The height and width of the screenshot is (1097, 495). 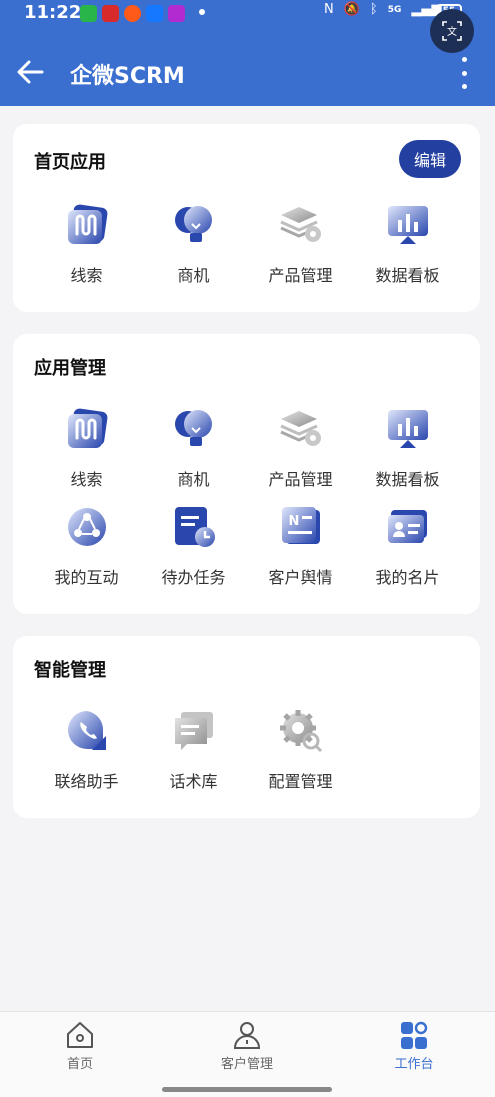 What do you see at coordinates (293, 521) in the screenshot?
I see `svg-text: N` at bounding box center [293, 521].